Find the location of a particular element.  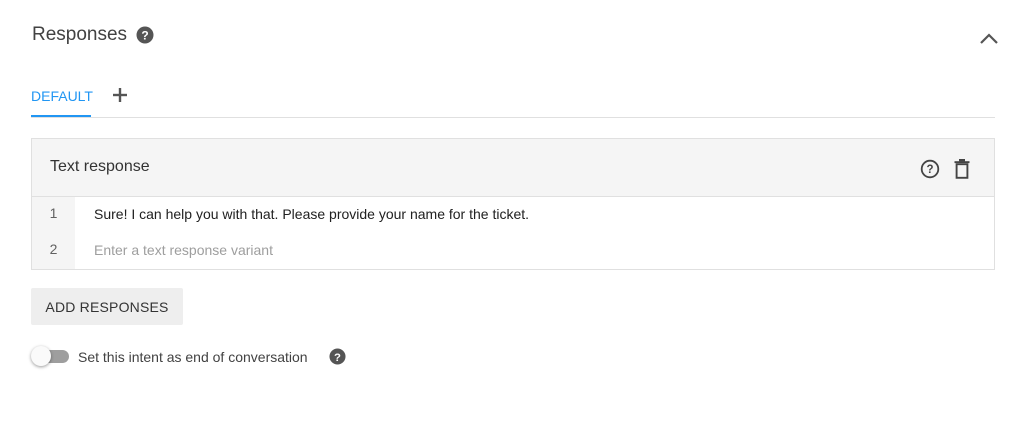

tab-default: DEFAULT is located at coordinates (62, 98).